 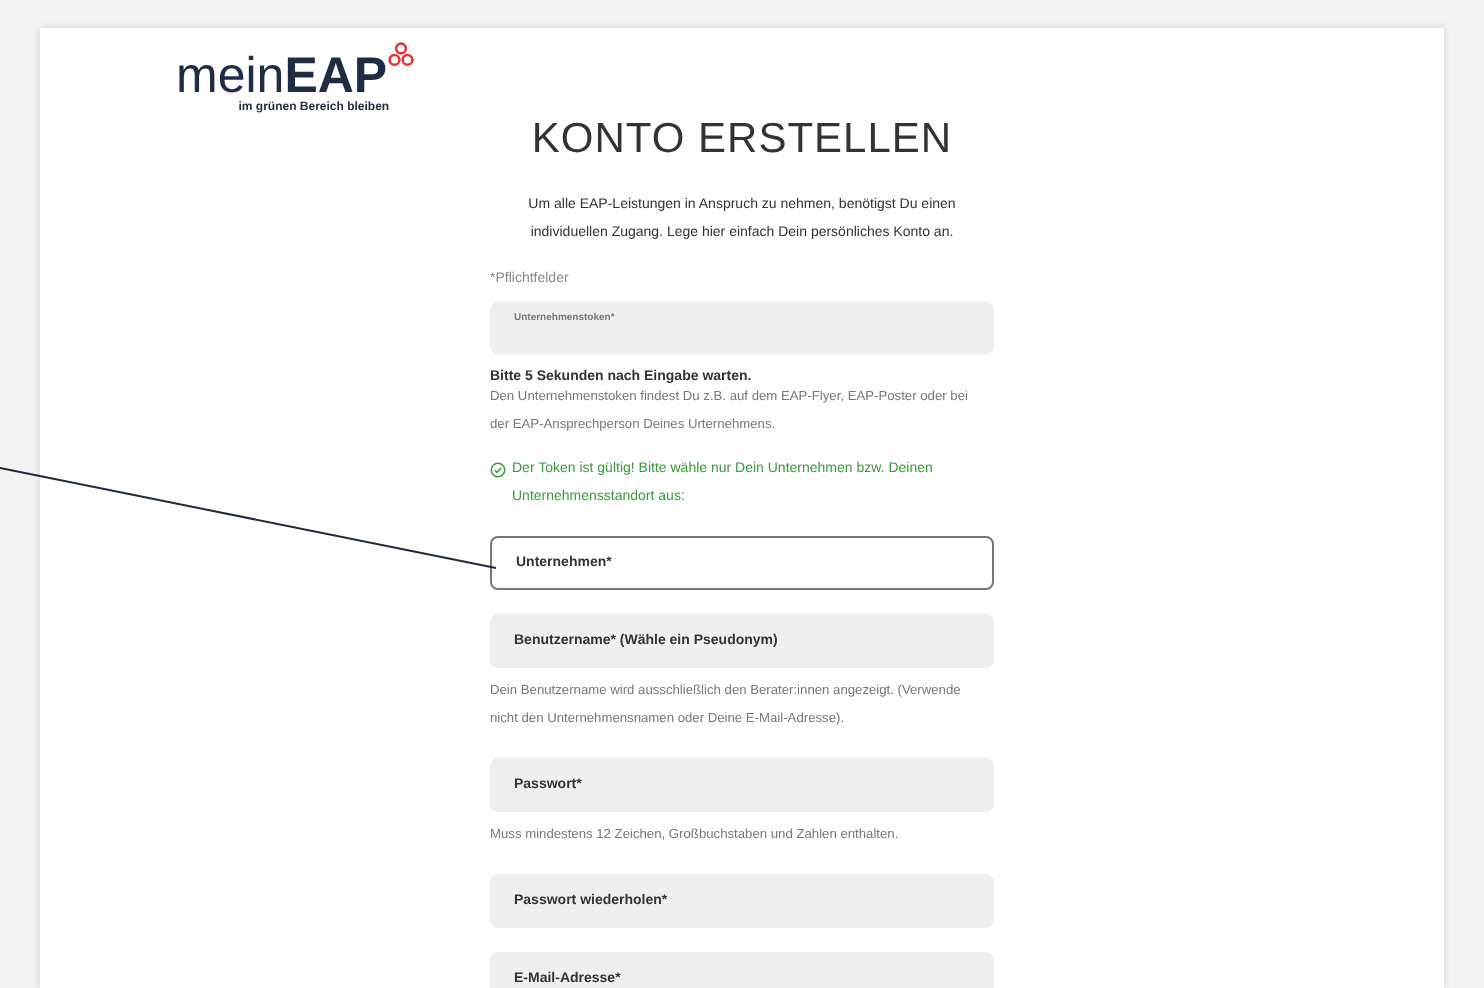 What do you see at coordinates (742, 140) in the screenshot?
I see `page-title: KONTO ERSTELLEN` at bounding box center [742, 140].